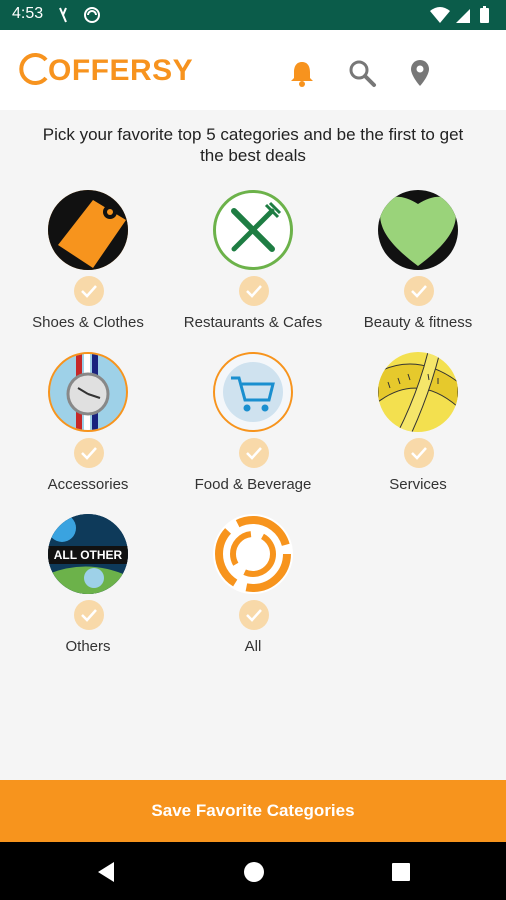 The height and width of the screenshot is (900, 506). I want to click on bell-icon, so click(302, 73).